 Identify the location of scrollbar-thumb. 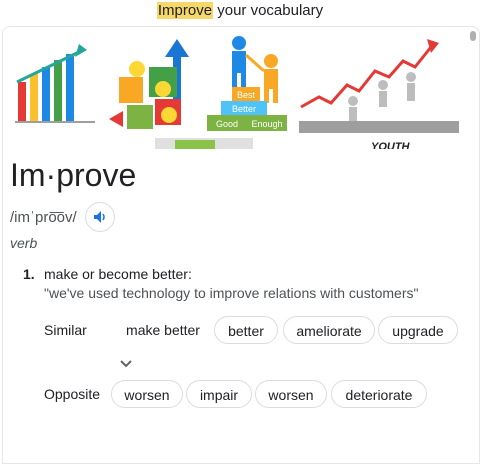
(473, 36).